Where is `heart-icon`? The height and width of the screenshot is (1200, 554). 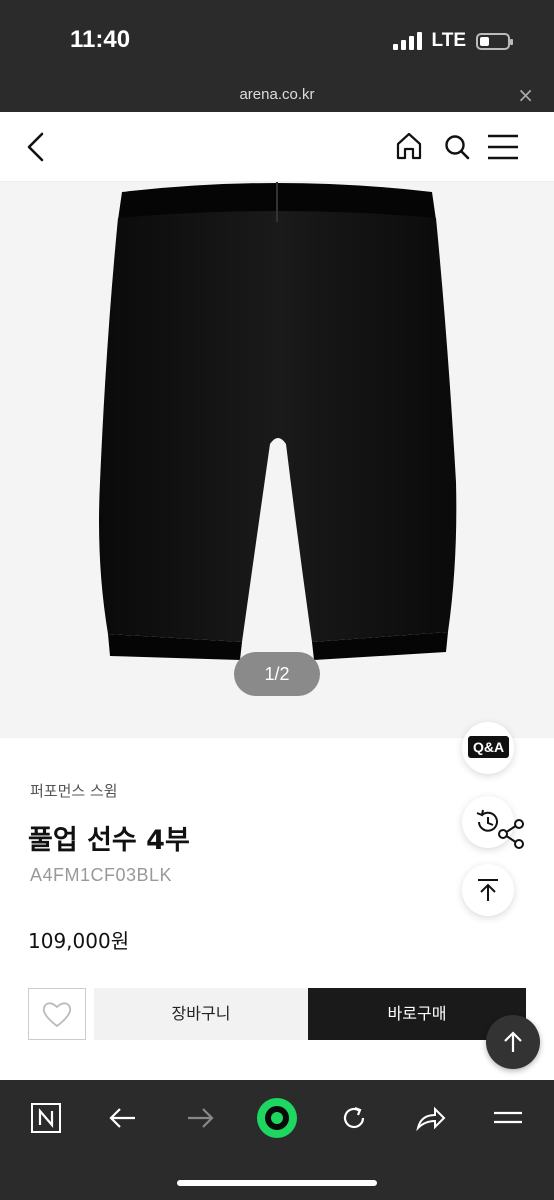
heart-icon is located at coordinates (57, 1015).